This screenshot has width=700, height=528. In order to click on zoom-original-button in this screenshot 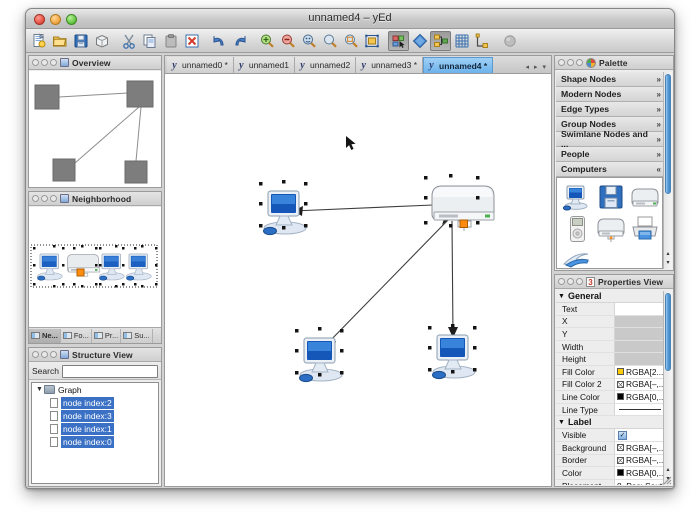, I will do `click(308, 41)`.